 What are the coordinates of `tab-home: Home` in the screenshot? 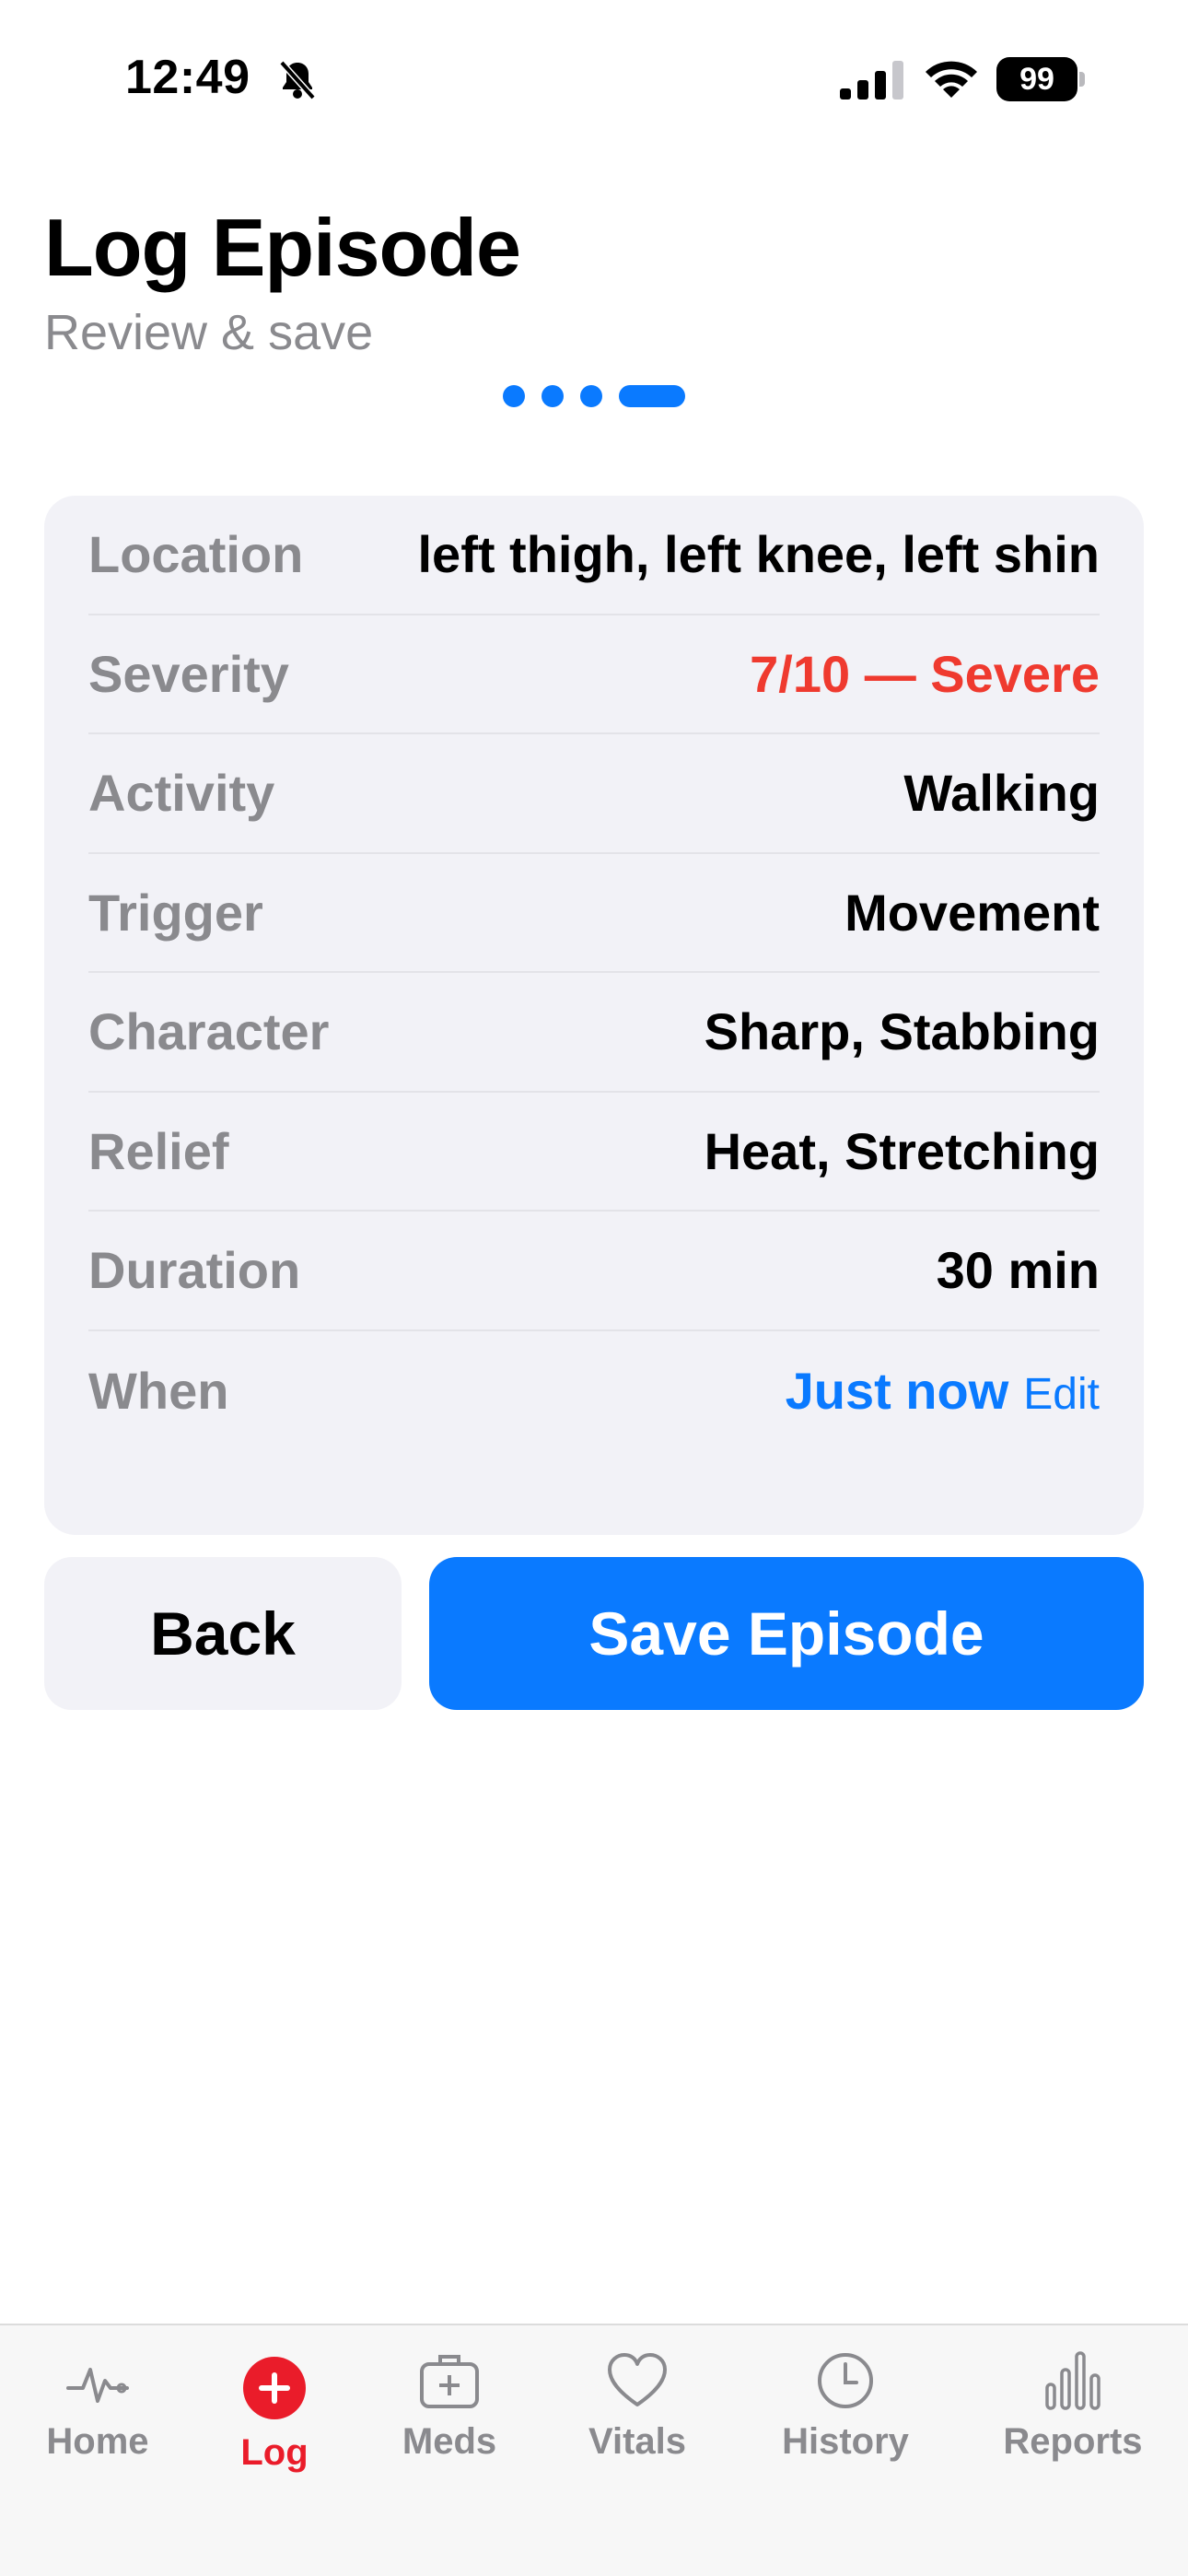 It's located at (97, 2417).